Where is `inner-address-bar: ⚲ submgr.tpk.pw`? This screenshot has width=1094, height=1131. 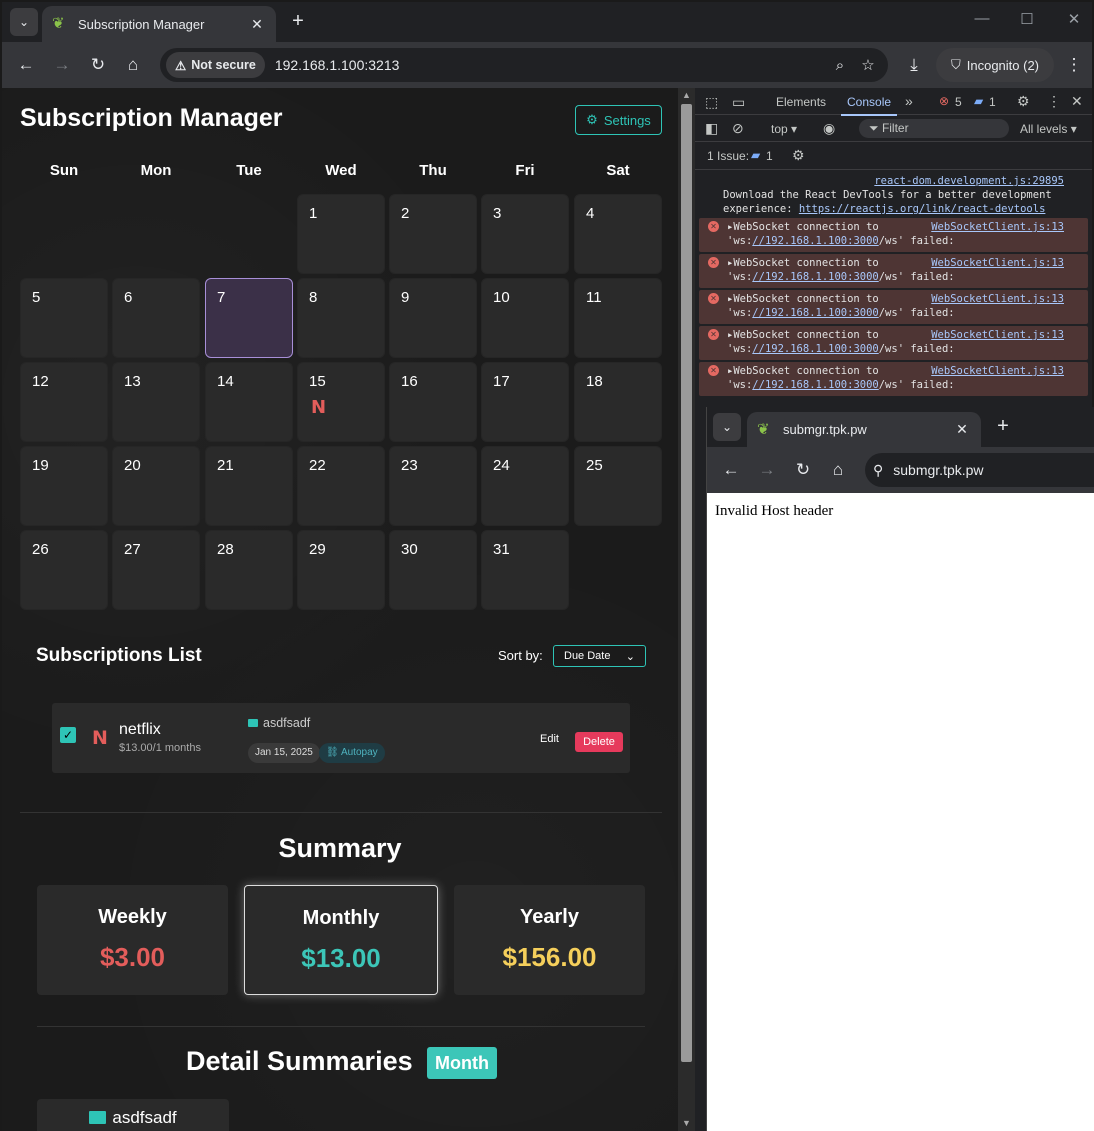 inner-address-bar: ⚲ submgr.tpk.pw is located at coordinates (979, 470).